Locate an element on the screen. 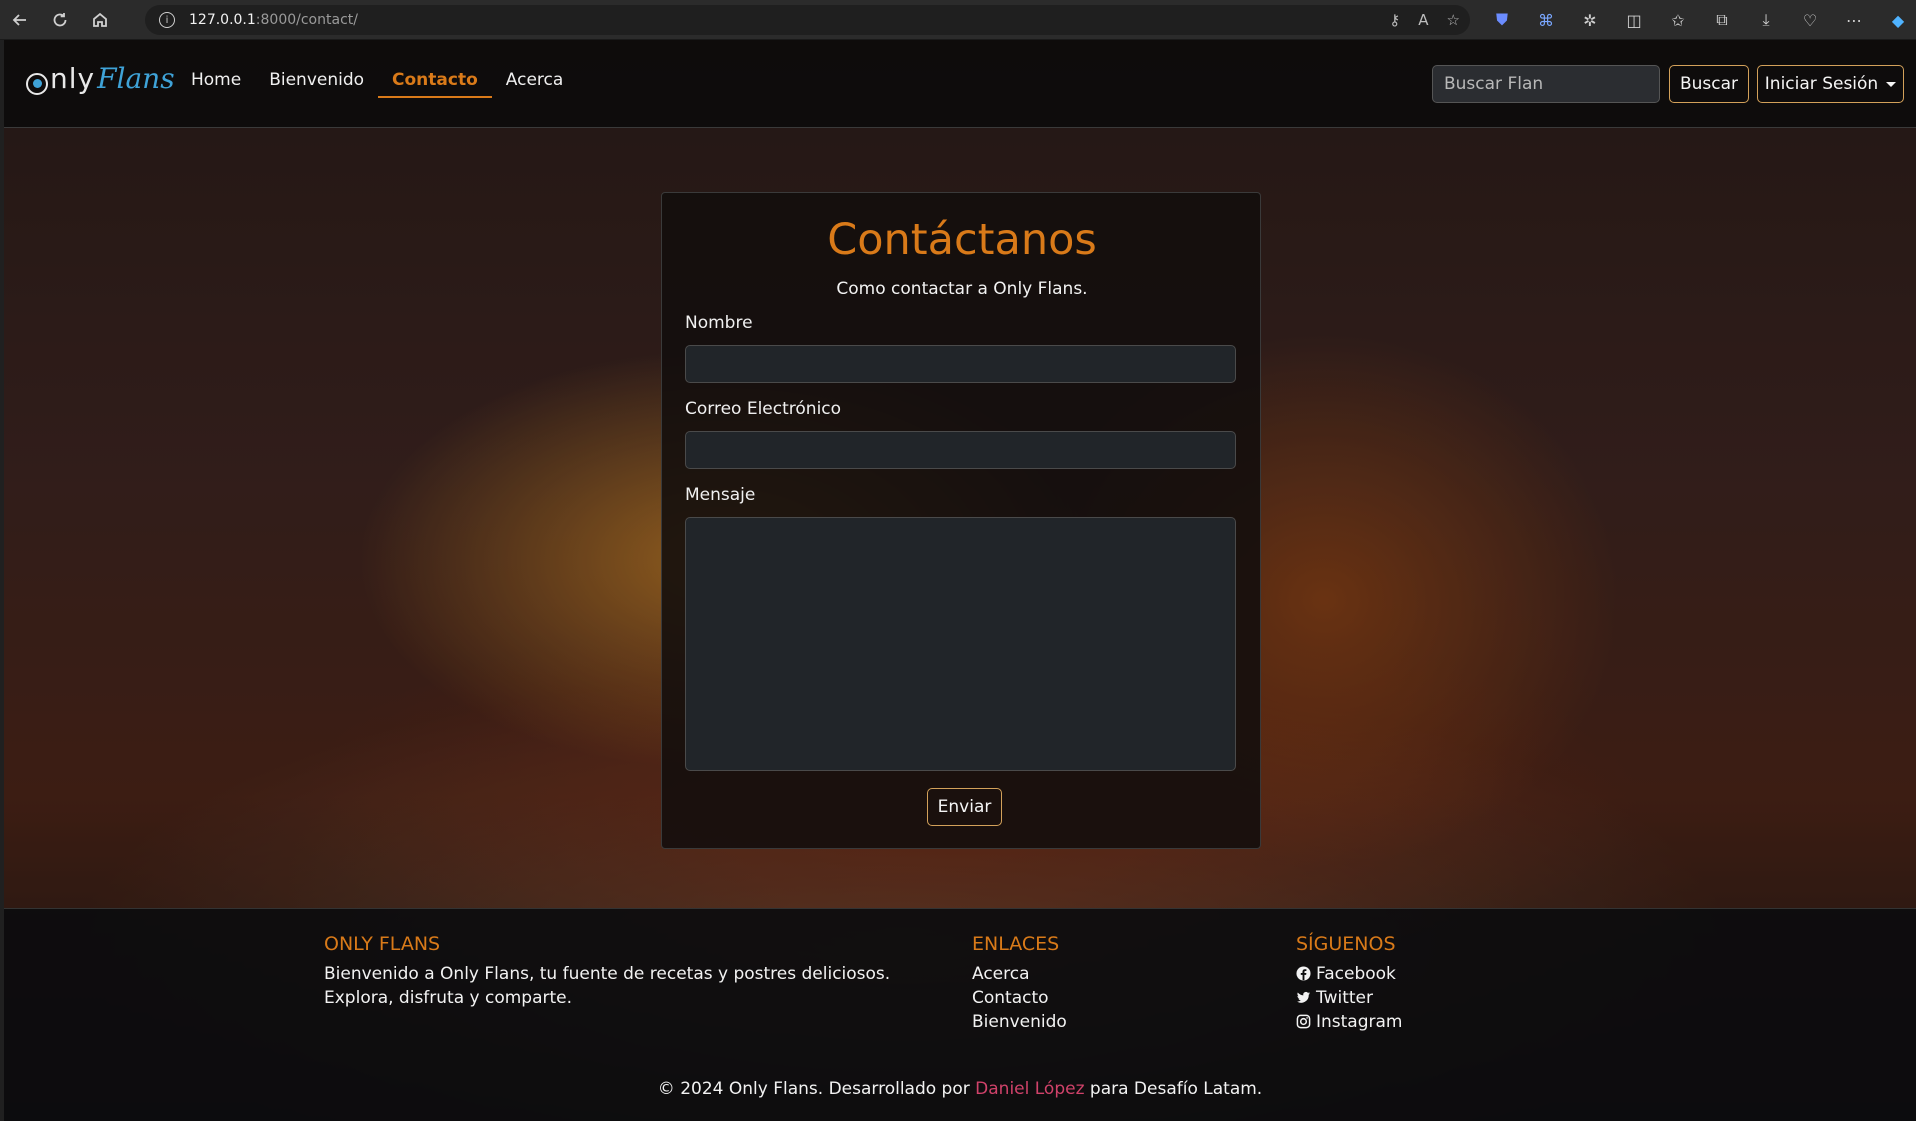 The image size is (1916, 1121). footer-social-column: SÍGUENOS Facebook Twitter Instagram is located at coordinates (1349, 983).